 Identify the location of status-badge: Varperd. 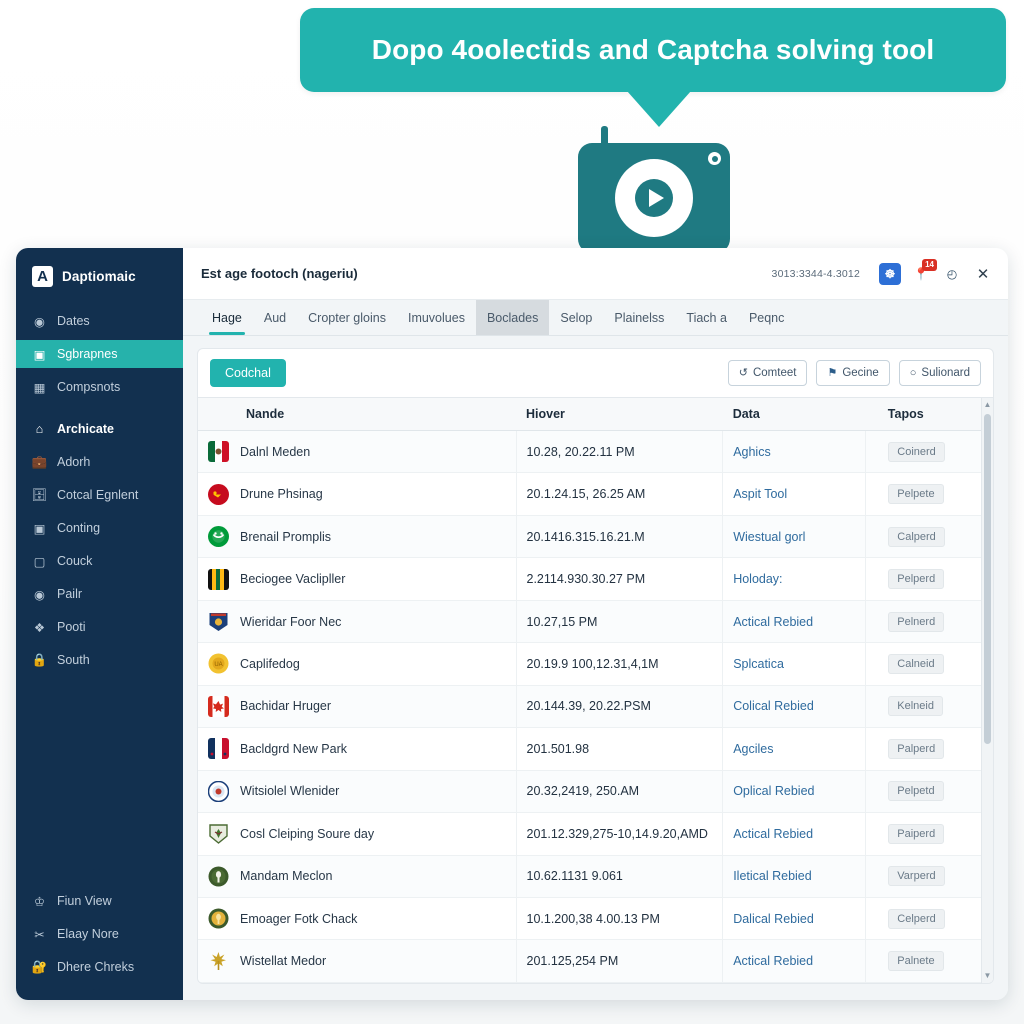
(916, 876).